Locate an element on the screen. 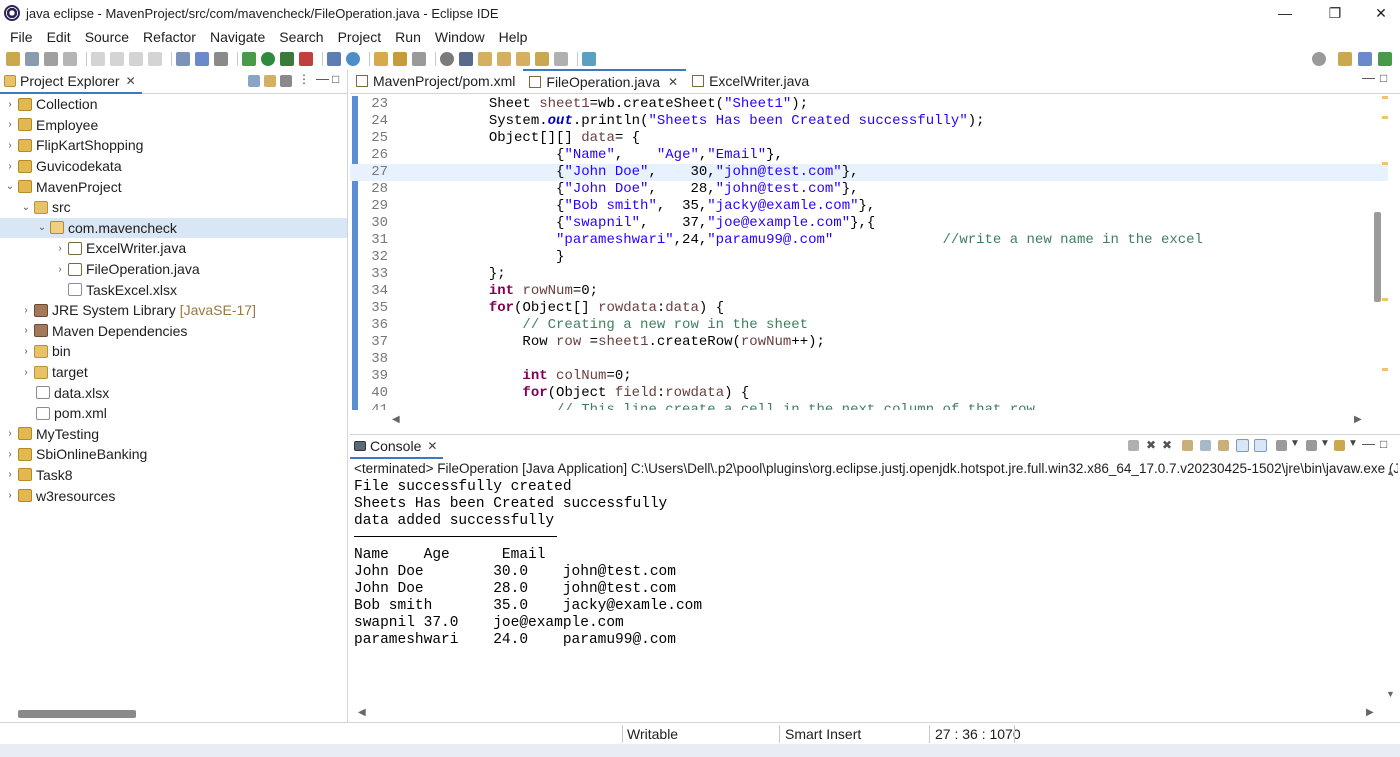 Image resolution: width=1400 pixels, height=757 pixels. tree-item-mavenproject: ⌄ MavenProject is located at coordinates (173, 186).